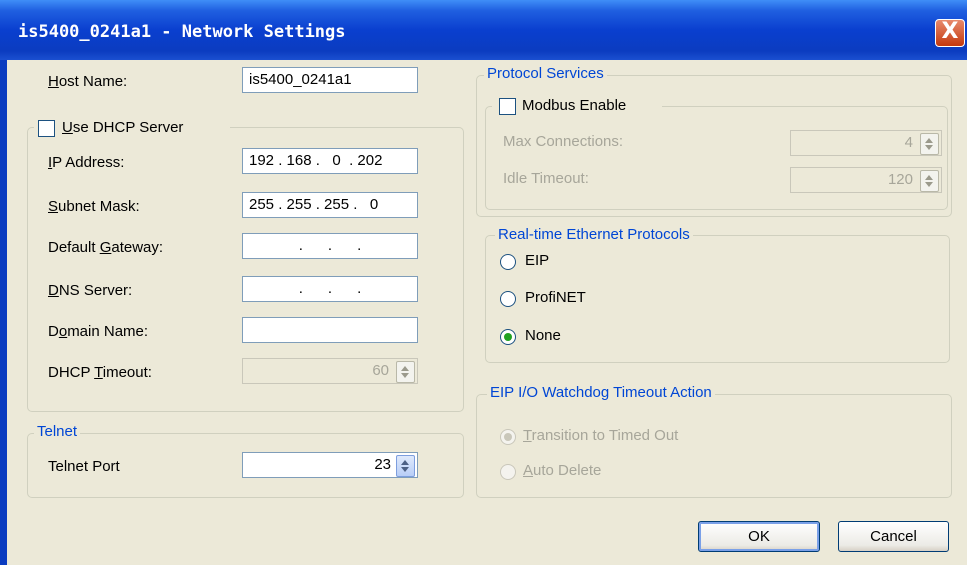 Image resolution: width=967 pixels, height=565 pixels. Describe the element at coordinates (866, 180) in the screenshot. I see `idle-timeout-stepper: 120` at that location.